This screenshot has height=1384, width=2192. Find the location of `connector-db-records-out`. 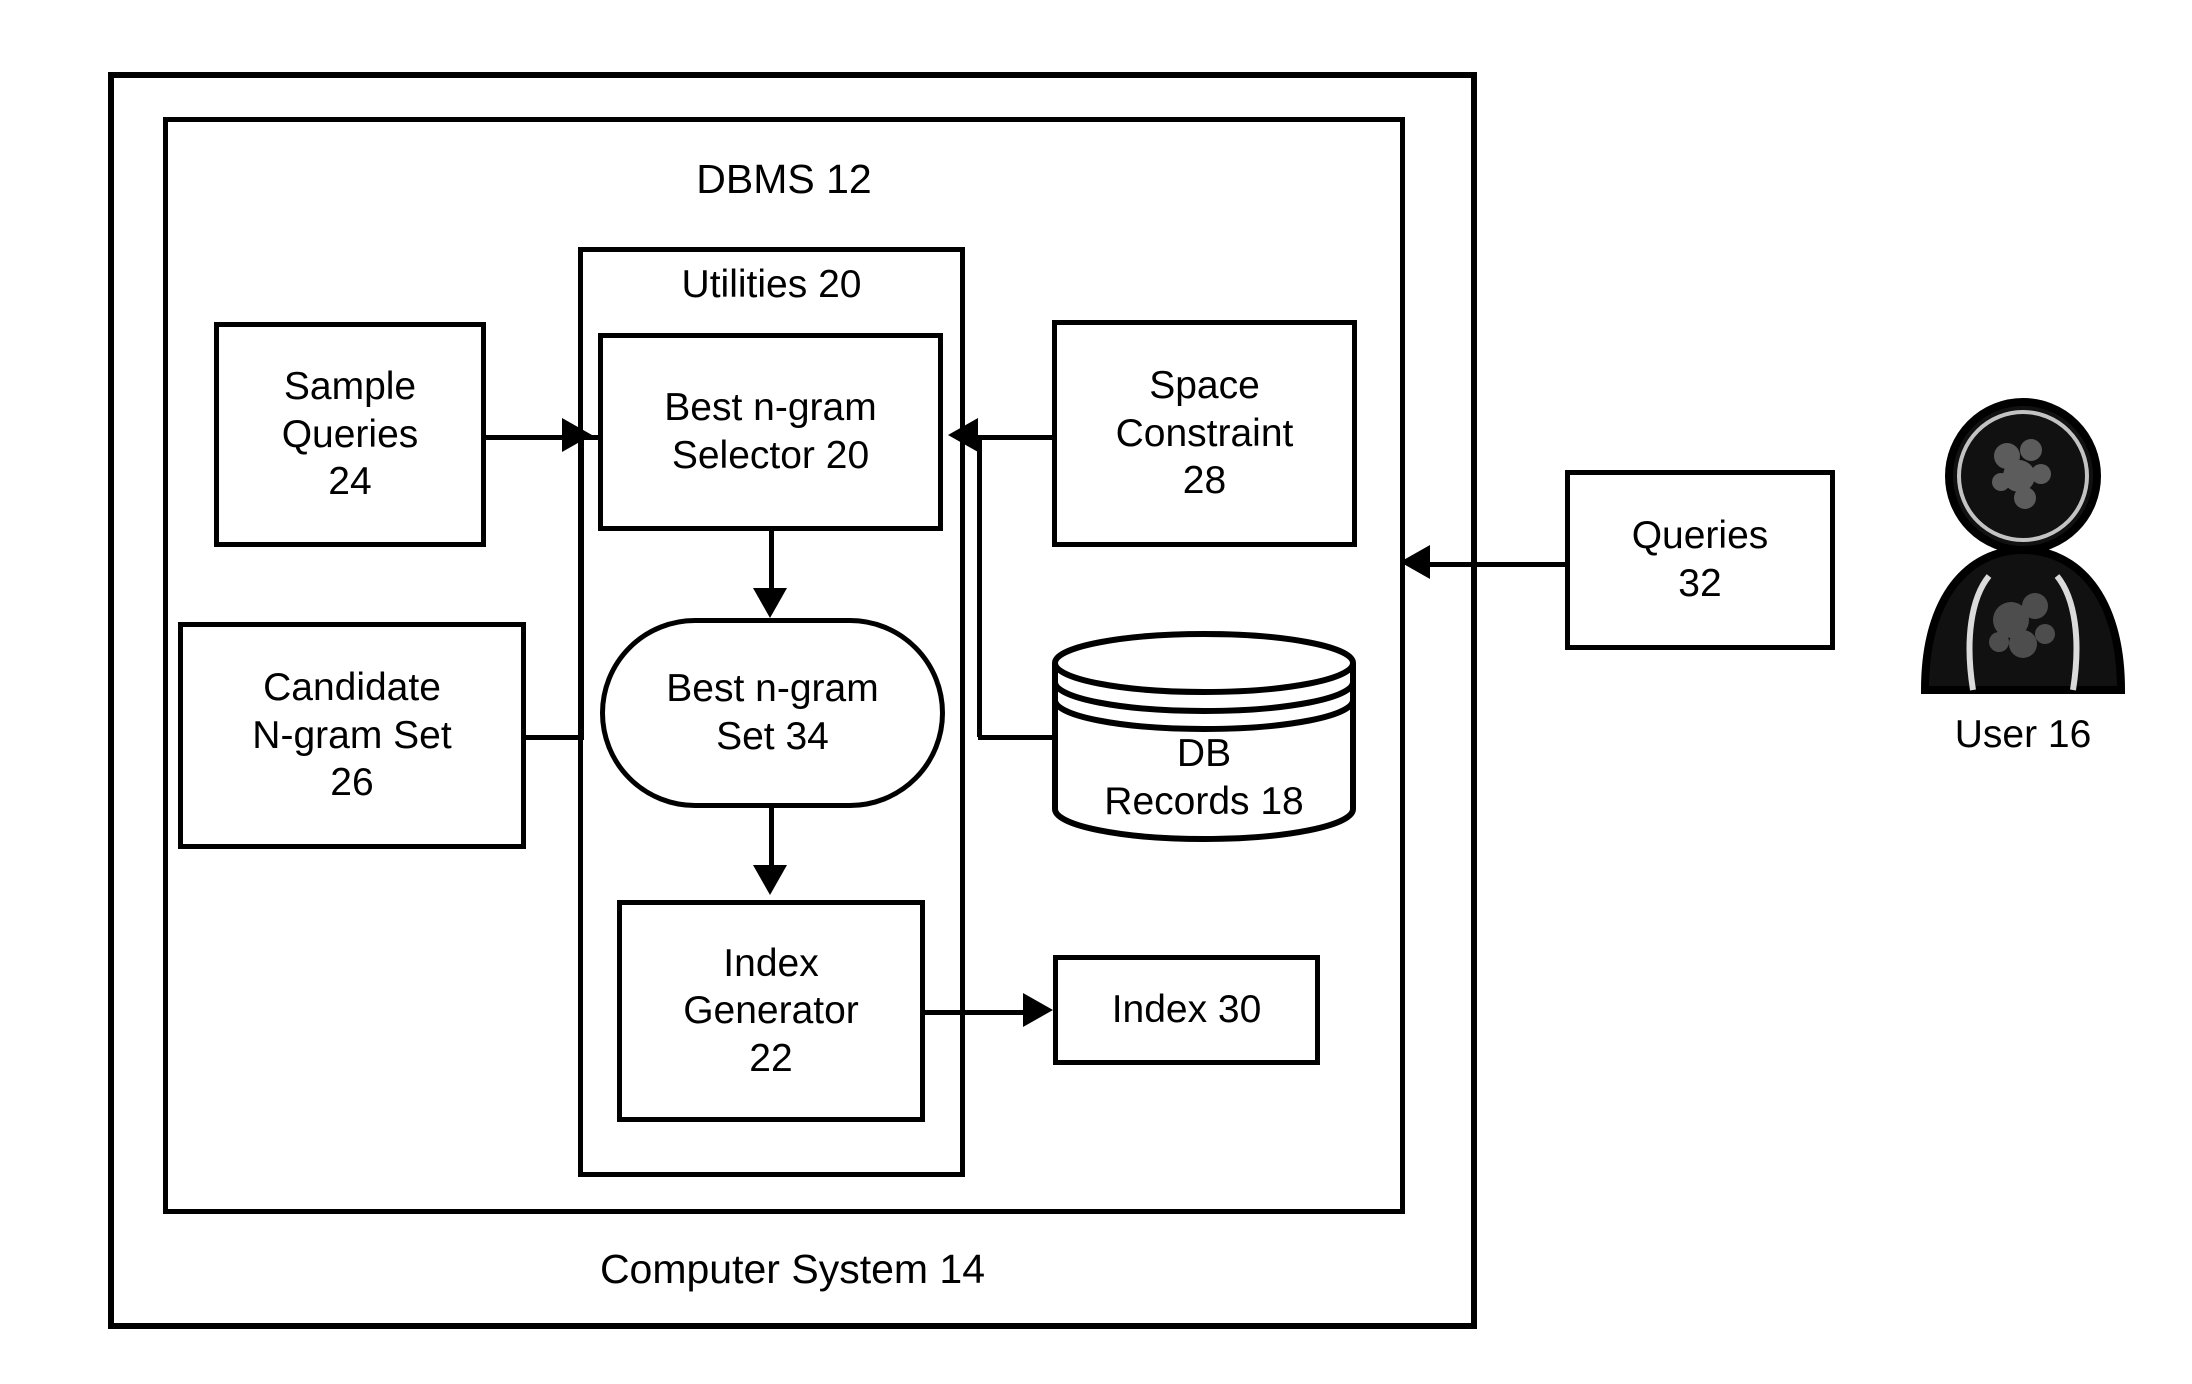

connector-db-records-out is located at coordinates (1016, 737).